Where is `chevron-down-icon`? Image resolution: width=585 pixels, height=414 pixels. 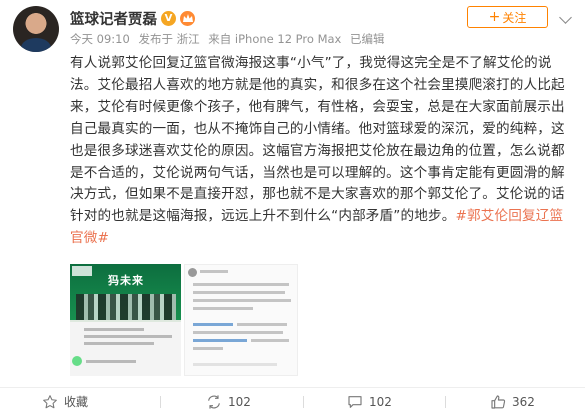 chevron-down-icon is located at coordinates (565, 17).